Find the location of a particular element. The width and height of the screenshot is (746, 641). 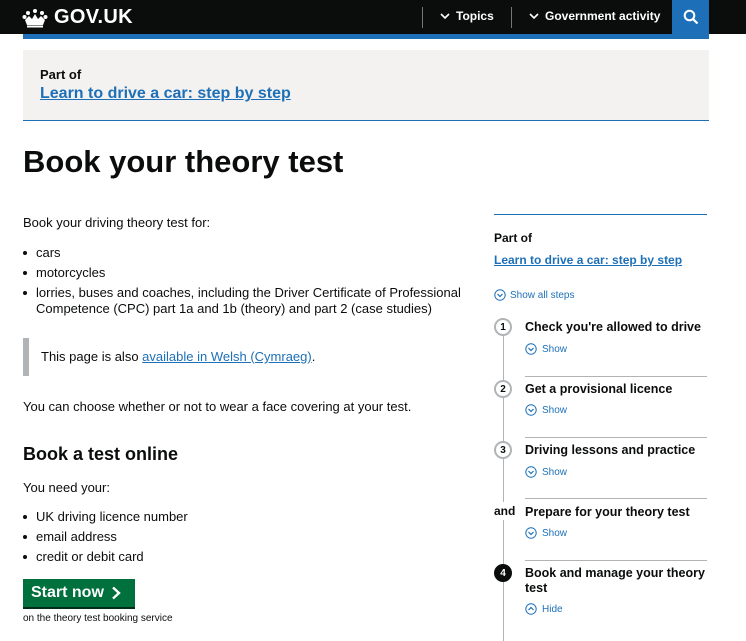

crown-icon is located at coordinates (35, 17).